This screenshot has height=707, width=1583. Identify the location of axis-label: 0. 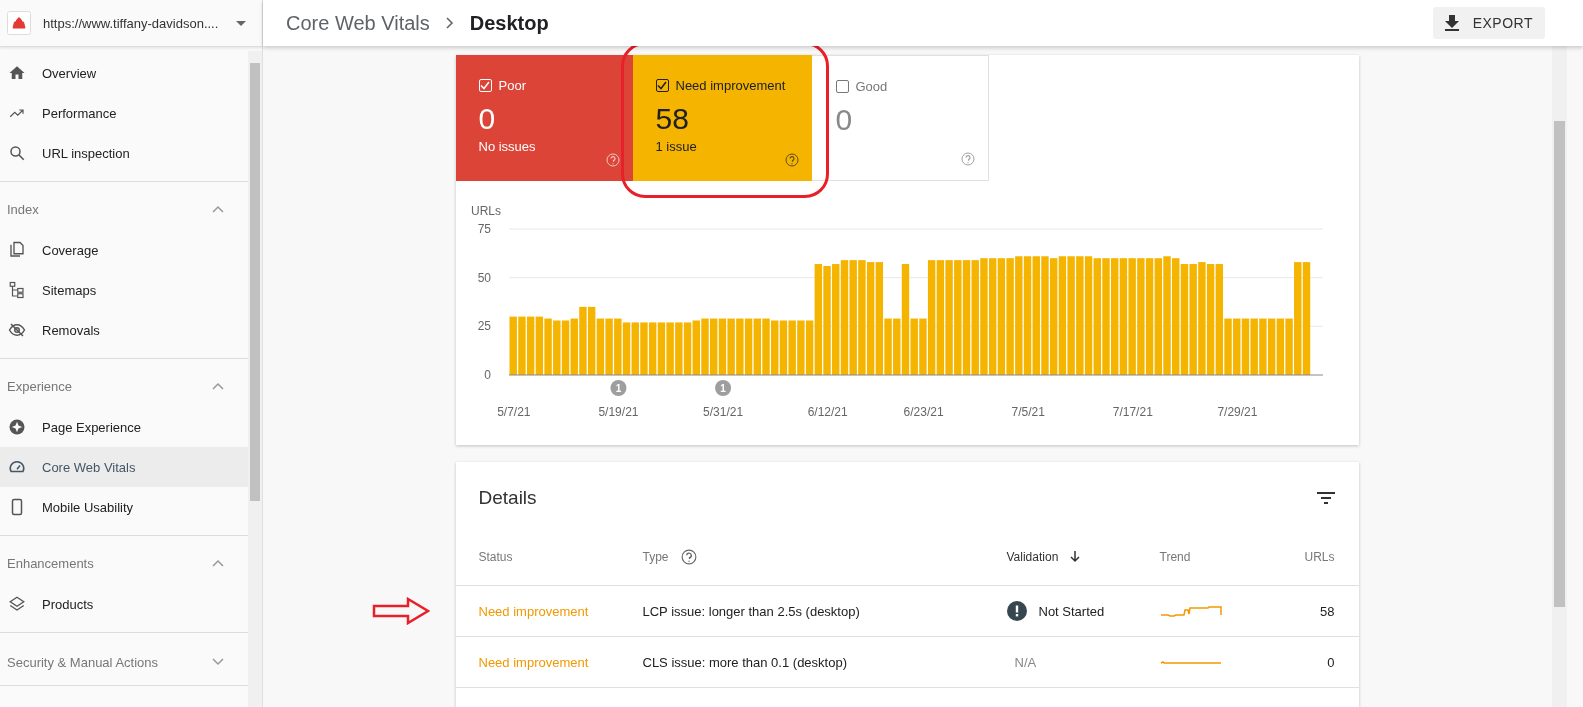
(487, 375).